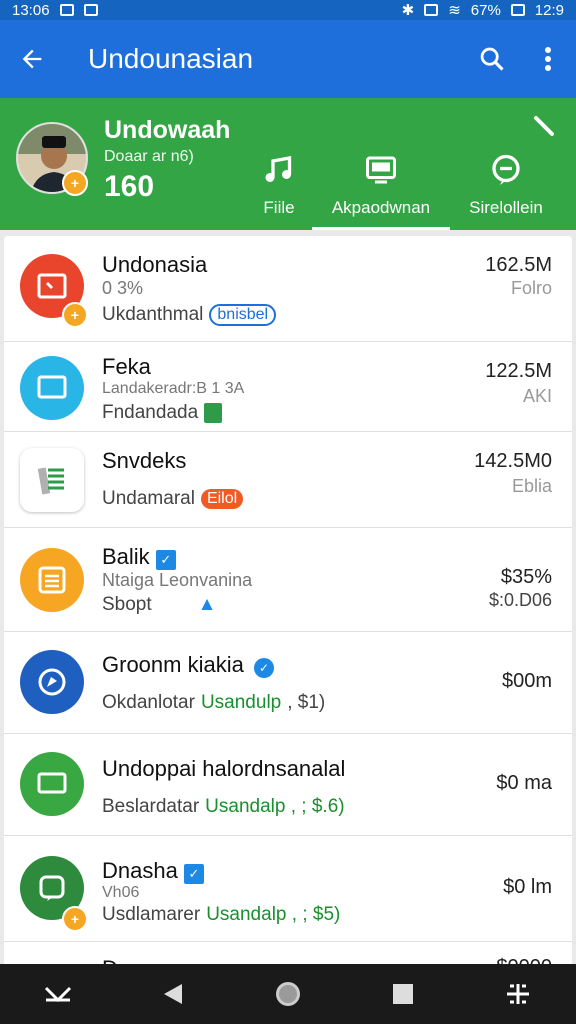  Describe the element at coordinates (288, 480) in the screenshot. I see `list-item: Snvdeks Undamaral Eilol 142.5M0 Eblia` at that location.